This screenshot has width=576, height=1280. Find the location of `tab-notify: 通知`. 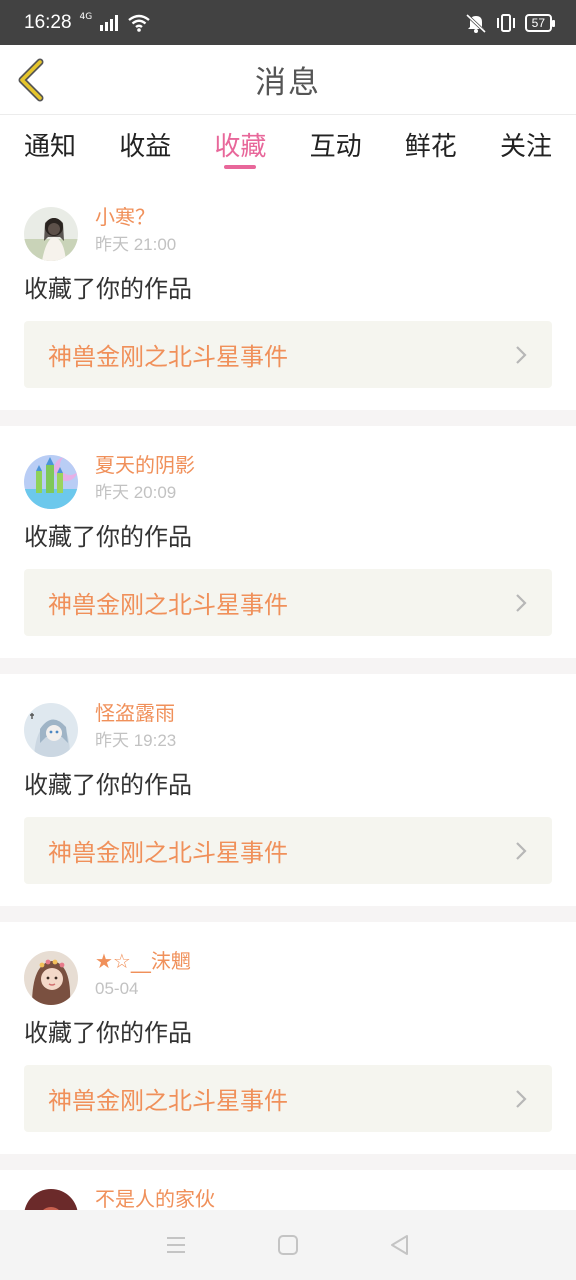

tab-notify: 通知 is located at coordinates (50, 146).